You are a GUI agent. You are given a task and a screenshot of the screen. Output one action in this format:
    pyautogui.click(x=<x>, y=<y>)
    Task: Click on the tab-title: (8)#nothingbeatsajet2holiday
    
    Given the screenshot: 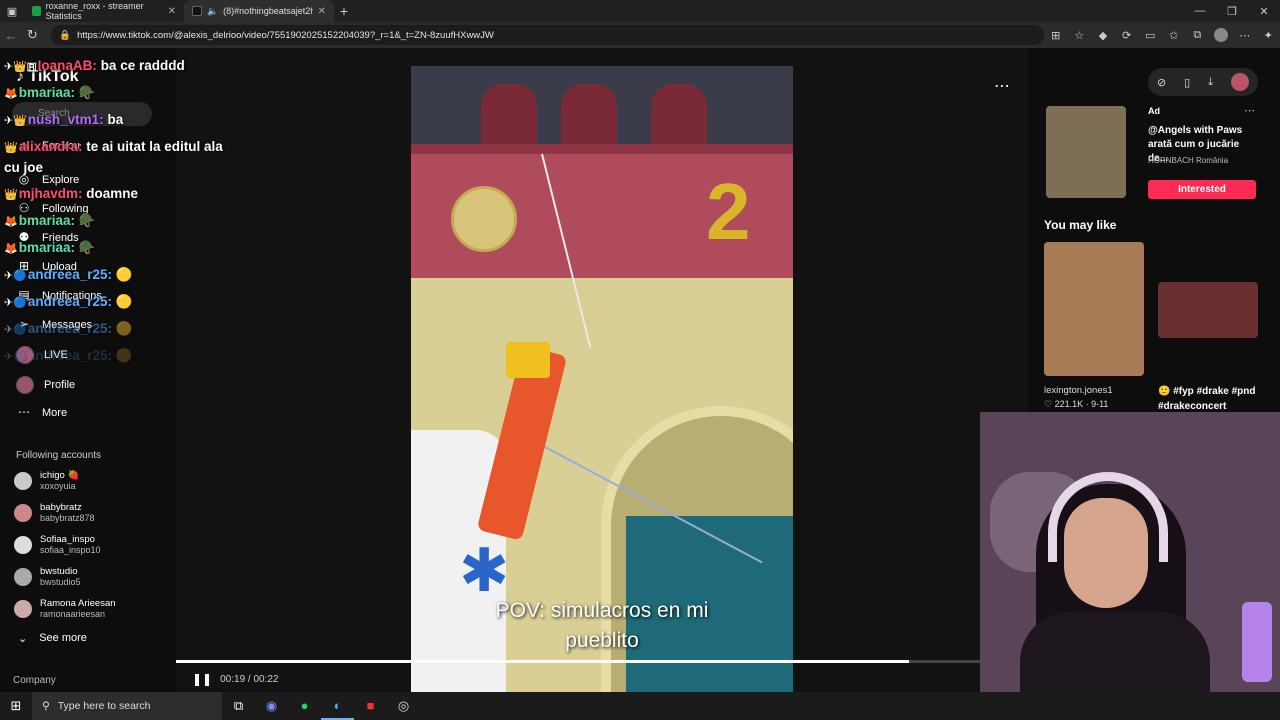 What is the action you would take?
    pyautogui.click(x=267, y=11)
    